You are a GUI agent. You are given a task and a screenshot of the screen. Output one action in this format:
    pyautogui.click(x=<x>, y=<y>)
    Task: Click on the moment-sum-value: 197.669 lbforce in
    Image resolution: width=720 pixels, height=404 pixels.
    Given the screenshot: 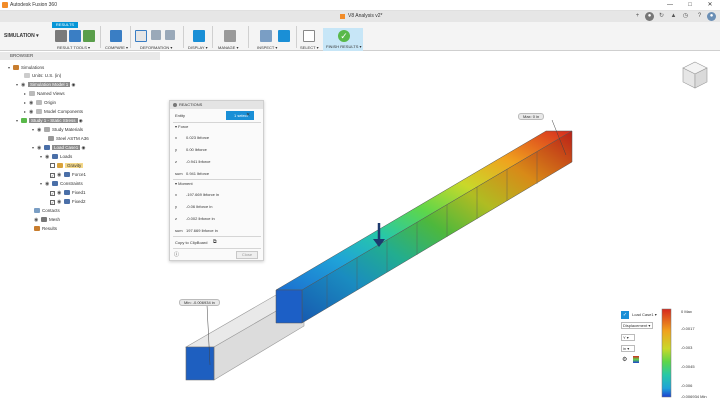 What is the action you would take?
    pyautogui.click(x=202, y=230)
    